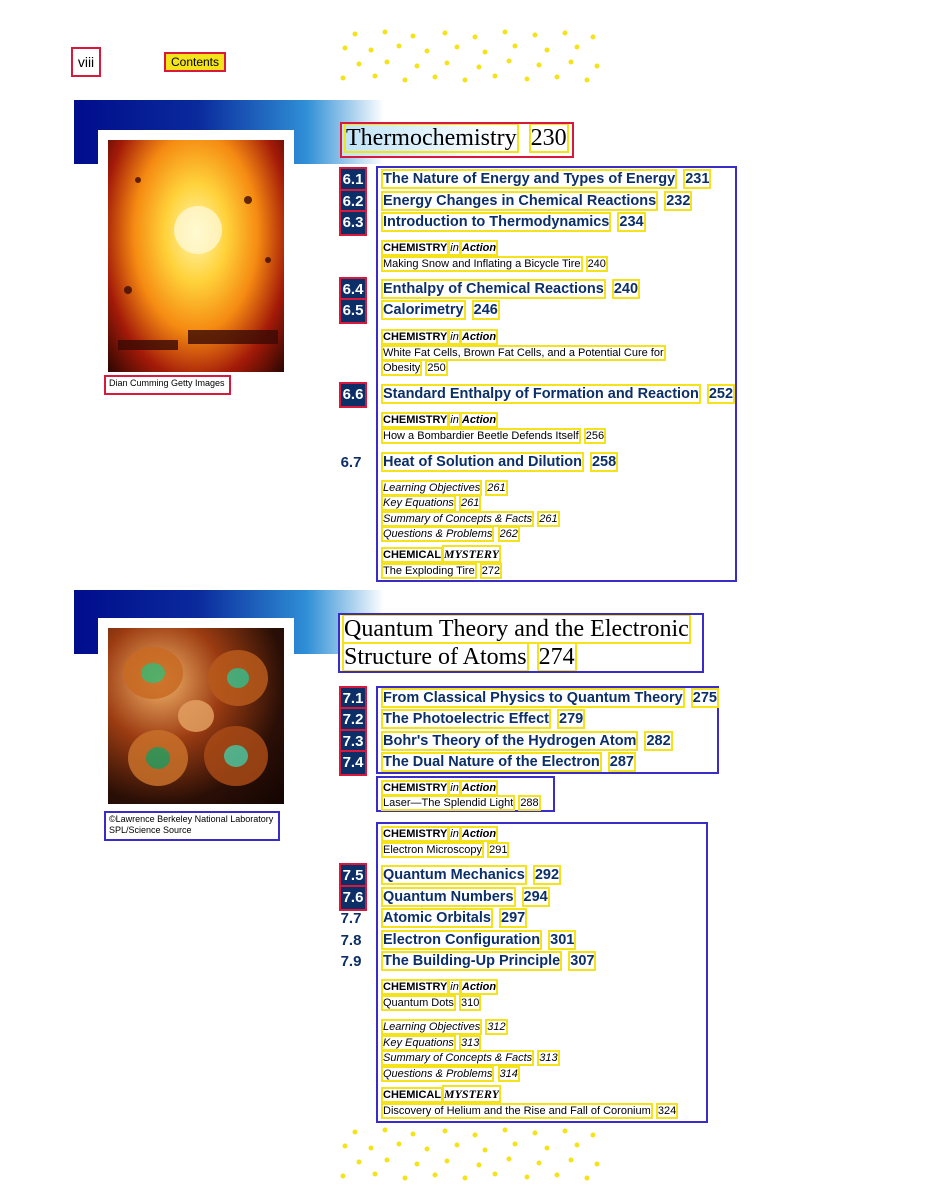 Image resolution: width=939 pixels, height=1200 pixels. I want to click on feature-page: 250, so click(436, 368).